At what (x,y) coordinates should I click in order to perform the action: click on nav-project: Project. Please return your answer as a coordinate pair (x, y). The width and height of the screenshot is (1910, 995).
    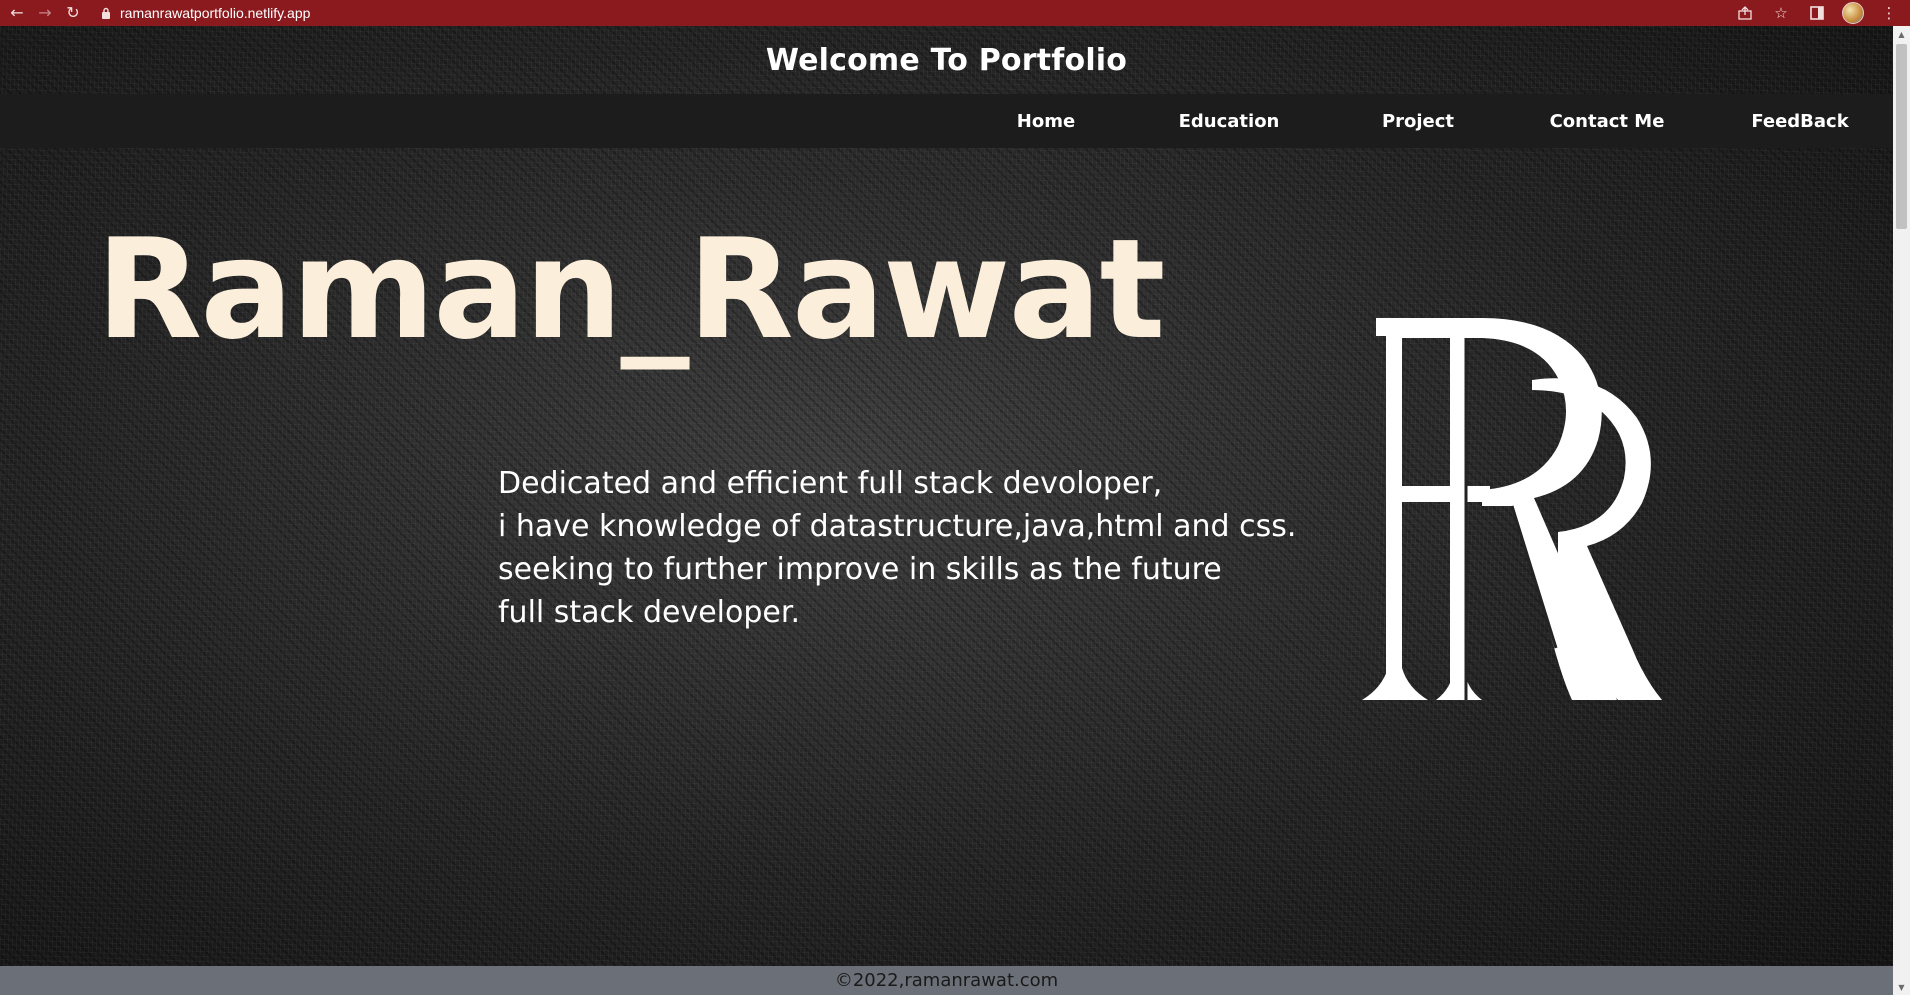
    Looking at the image, I should click on (1418, 121).